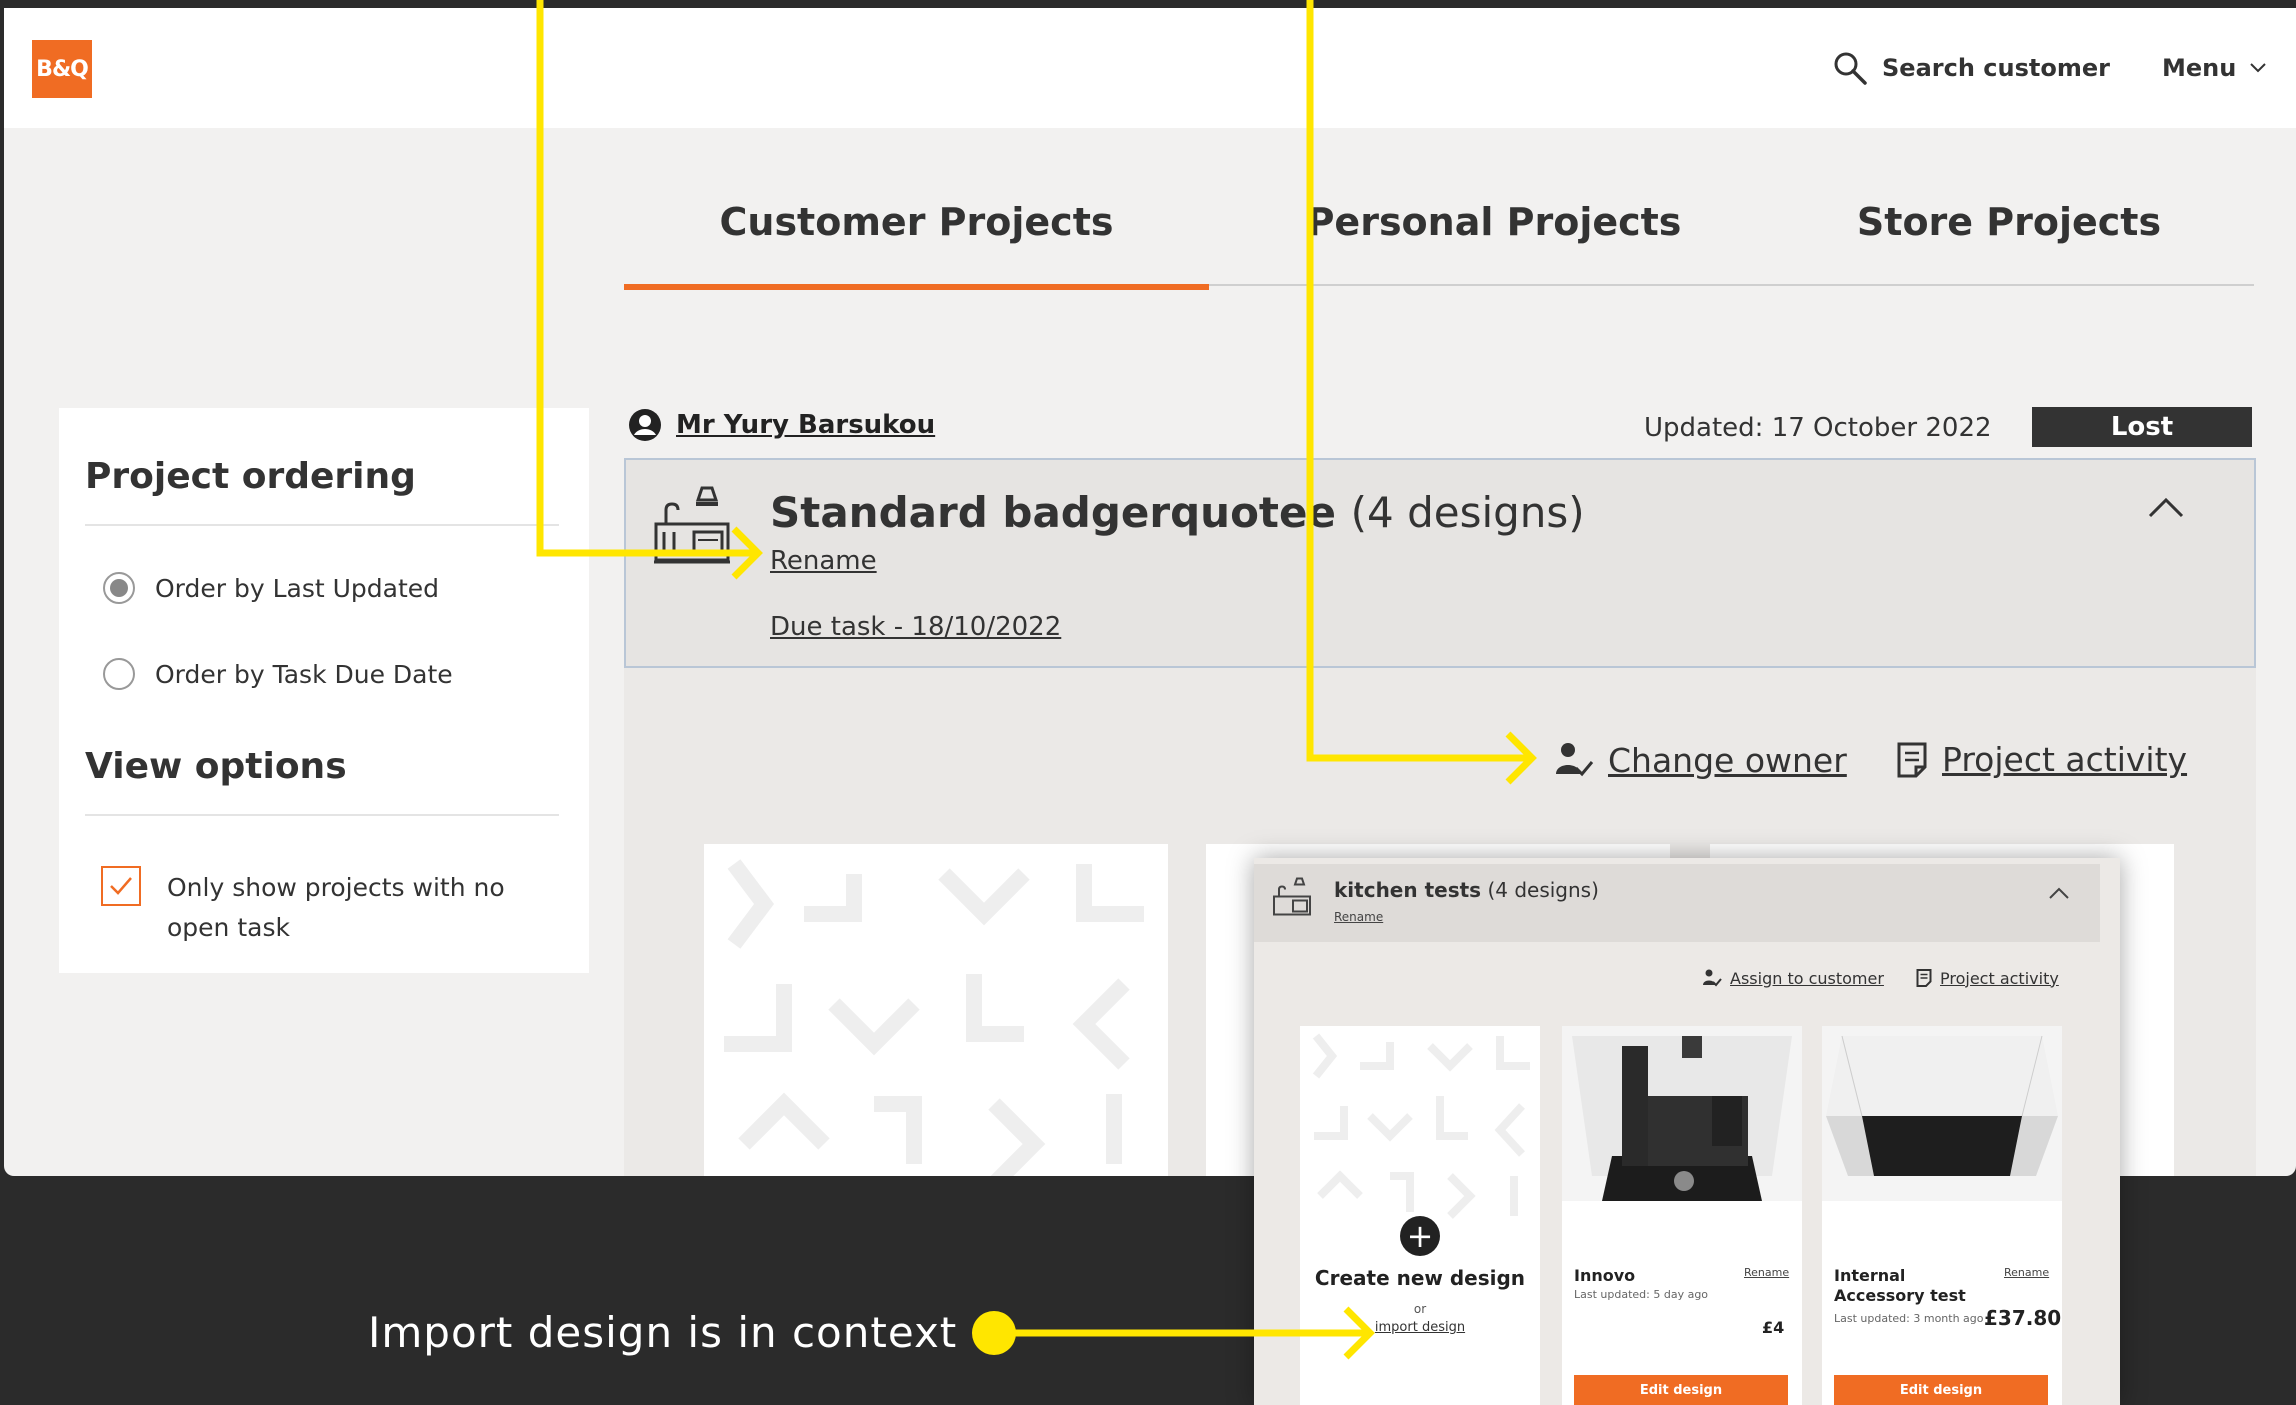 The height and width of the screenshot is (1405, 2296). Describe the element at coordinates (994, 1333) in the screenshot. I see `annotation-dot` at that location.